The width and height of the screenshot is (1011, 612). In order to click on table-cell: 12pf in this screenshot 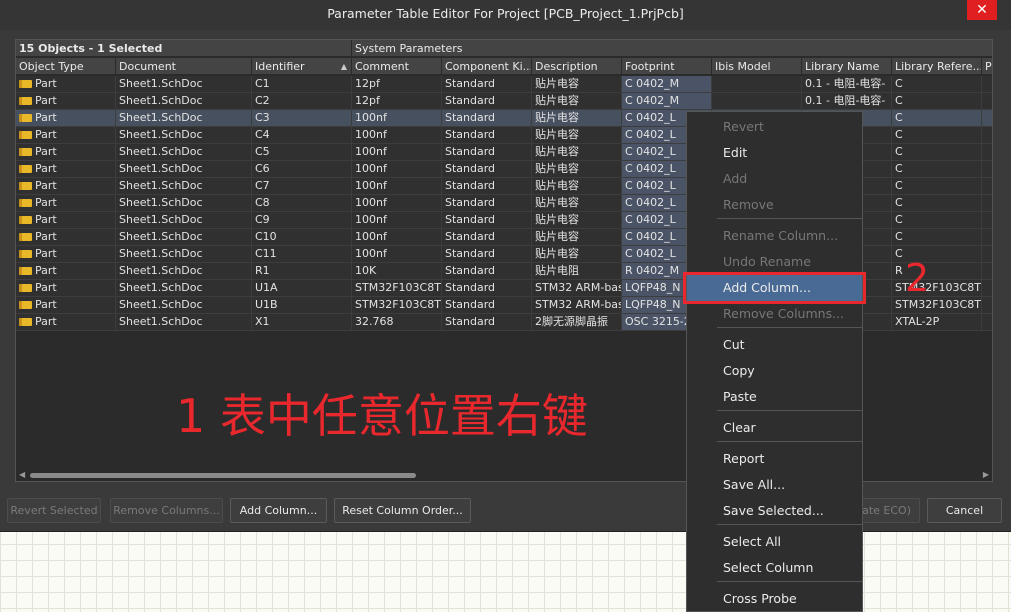, I will do `click(397, 101)`.